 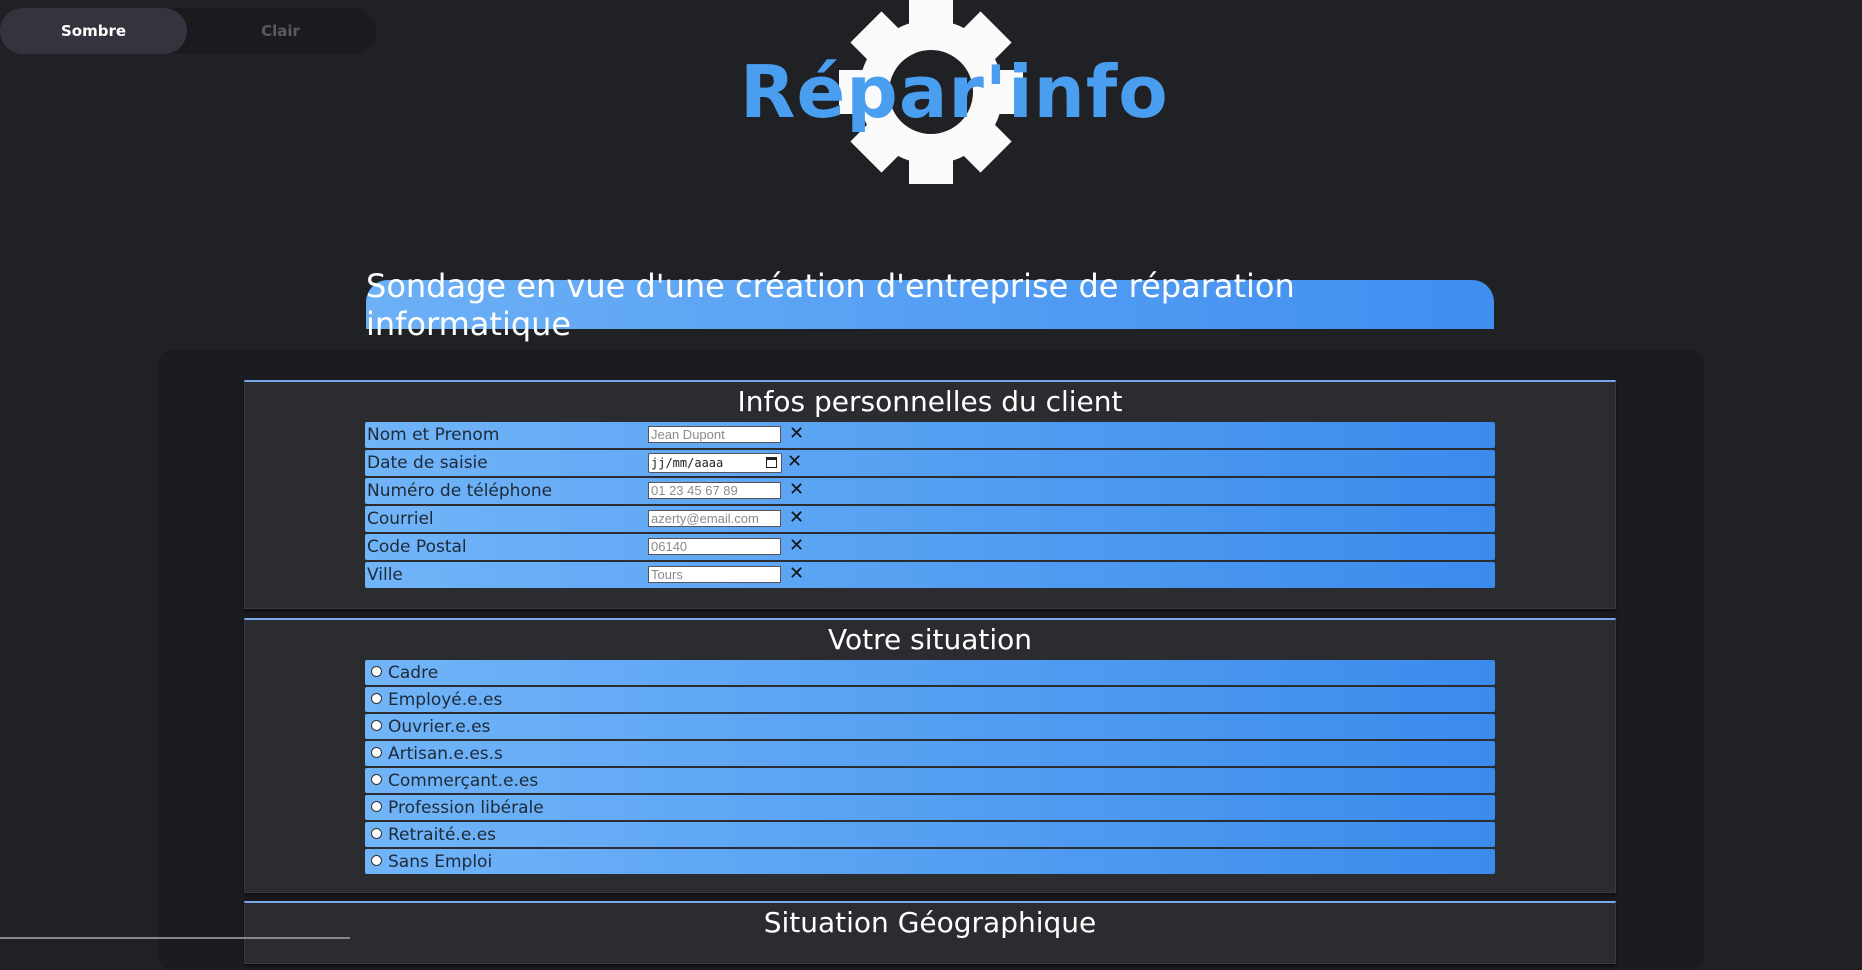 I want to click on situation-option: Profession libérale, so click(x=930, y=807).